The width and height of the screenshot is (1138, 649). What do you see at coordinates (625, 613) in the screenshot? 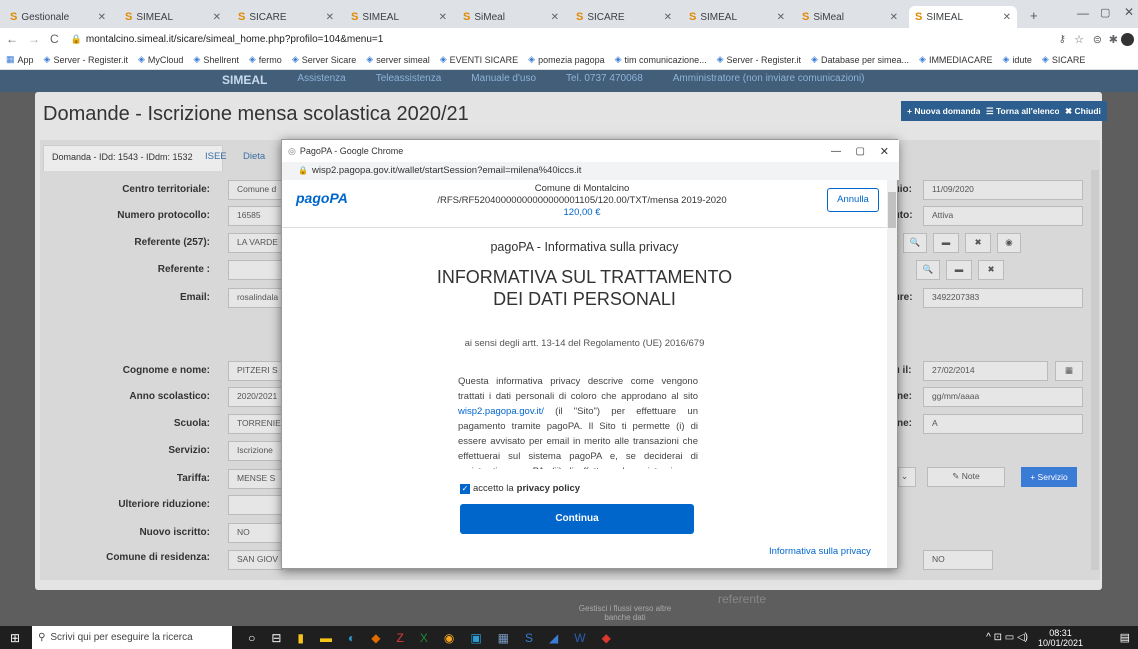
I see `footer-flussi: Gestisci i flussi verso altre banche dati` at bounding box center [625, 613].